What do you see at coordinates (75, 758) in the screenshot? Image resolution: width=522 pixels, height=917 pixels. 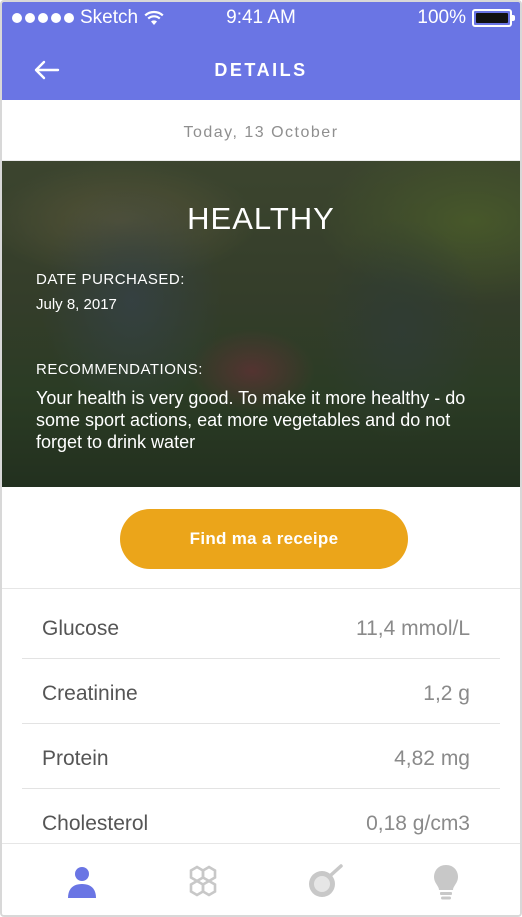 I see `metric-name: Protein` at bounding box center [75, 758].